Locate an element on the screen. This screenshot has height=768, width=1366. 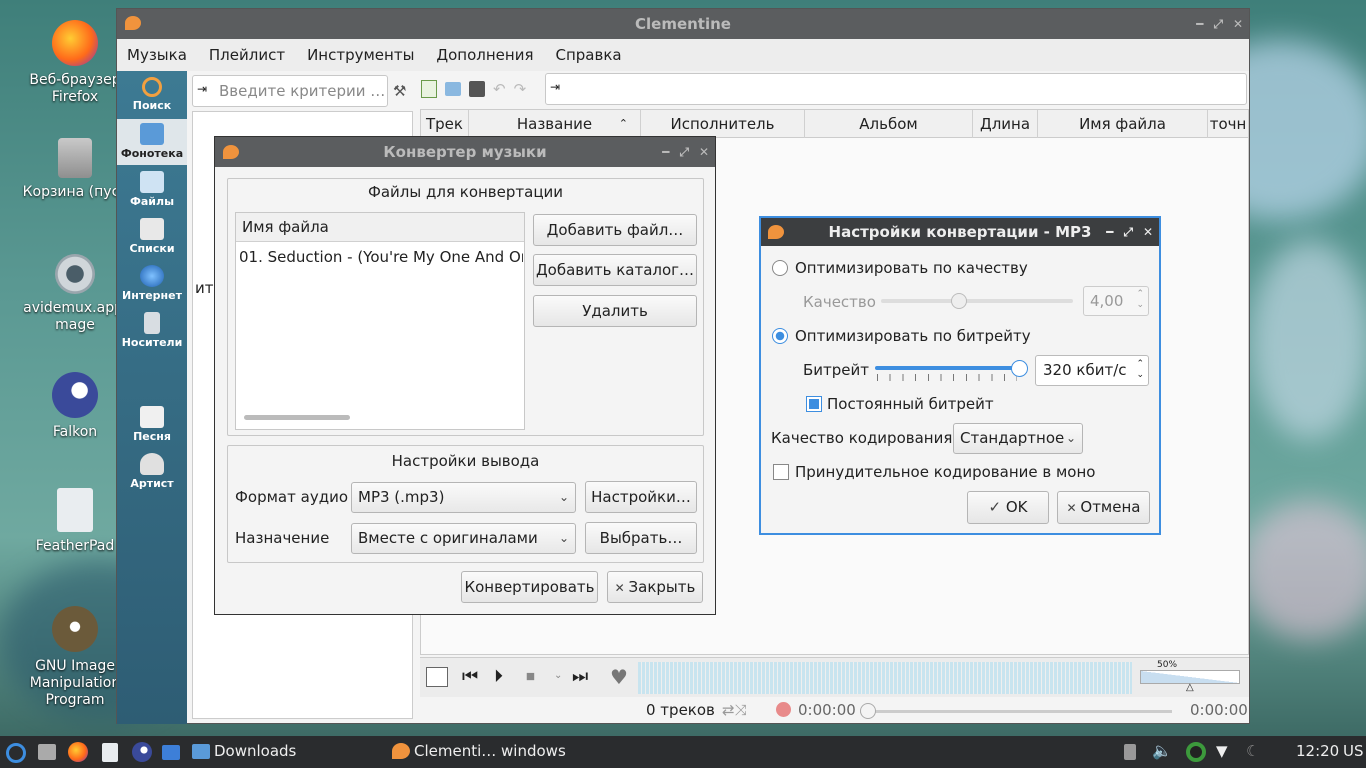
sidebar-item-artist: Артист is located at coordinates (152, 471).